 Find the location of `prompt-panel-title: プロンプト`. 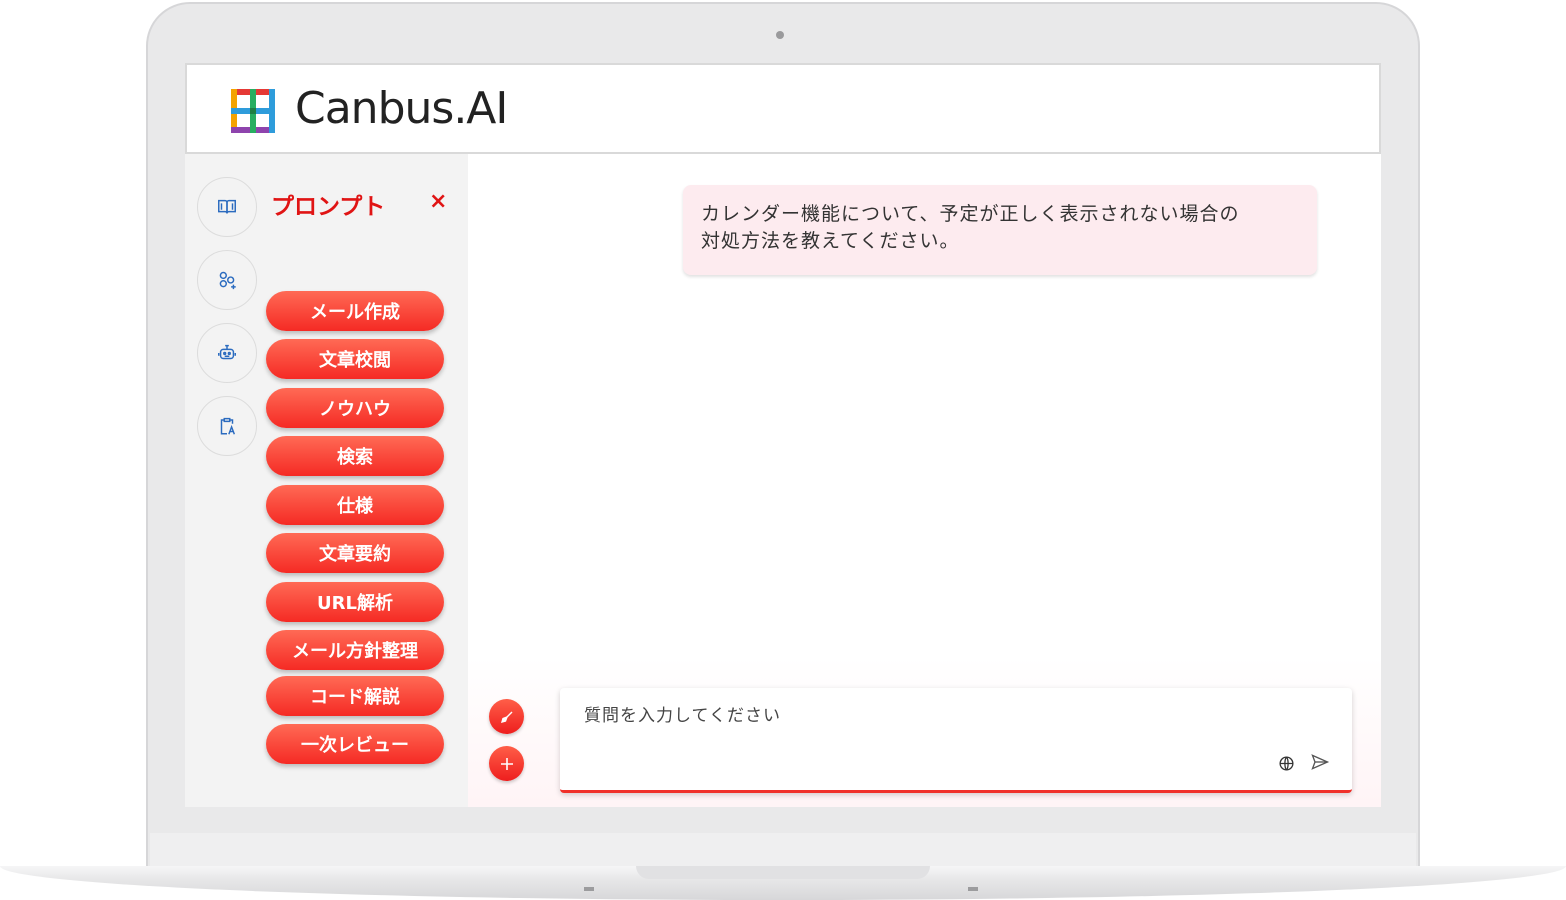

prompt-panel-title: プロンプト is located at coordinates (328, 207).